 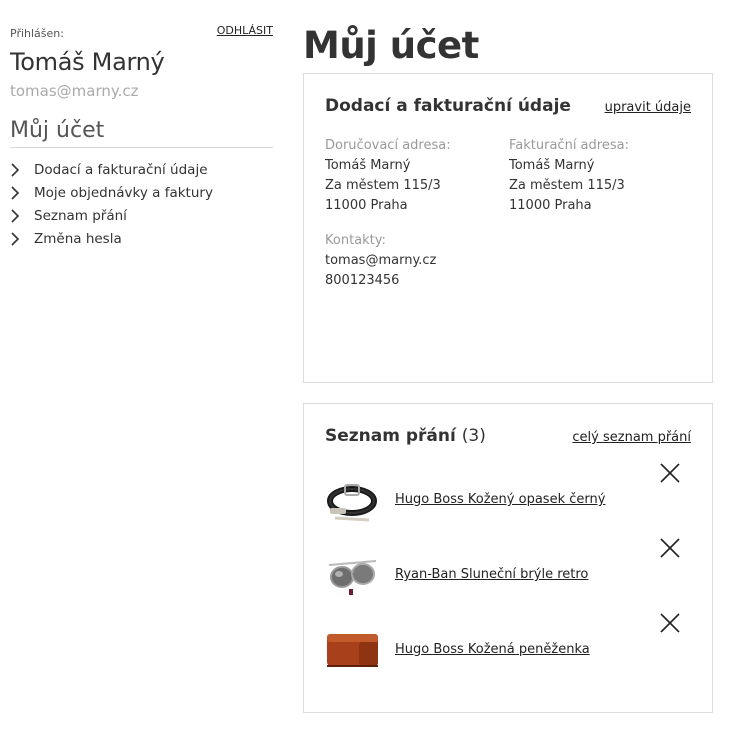 What do you see at coordinates (141, 32) in the screenshot?
I see `logged-in-row: Přihlášen: ODHLÁSIT` at bounding box center [141, 32].